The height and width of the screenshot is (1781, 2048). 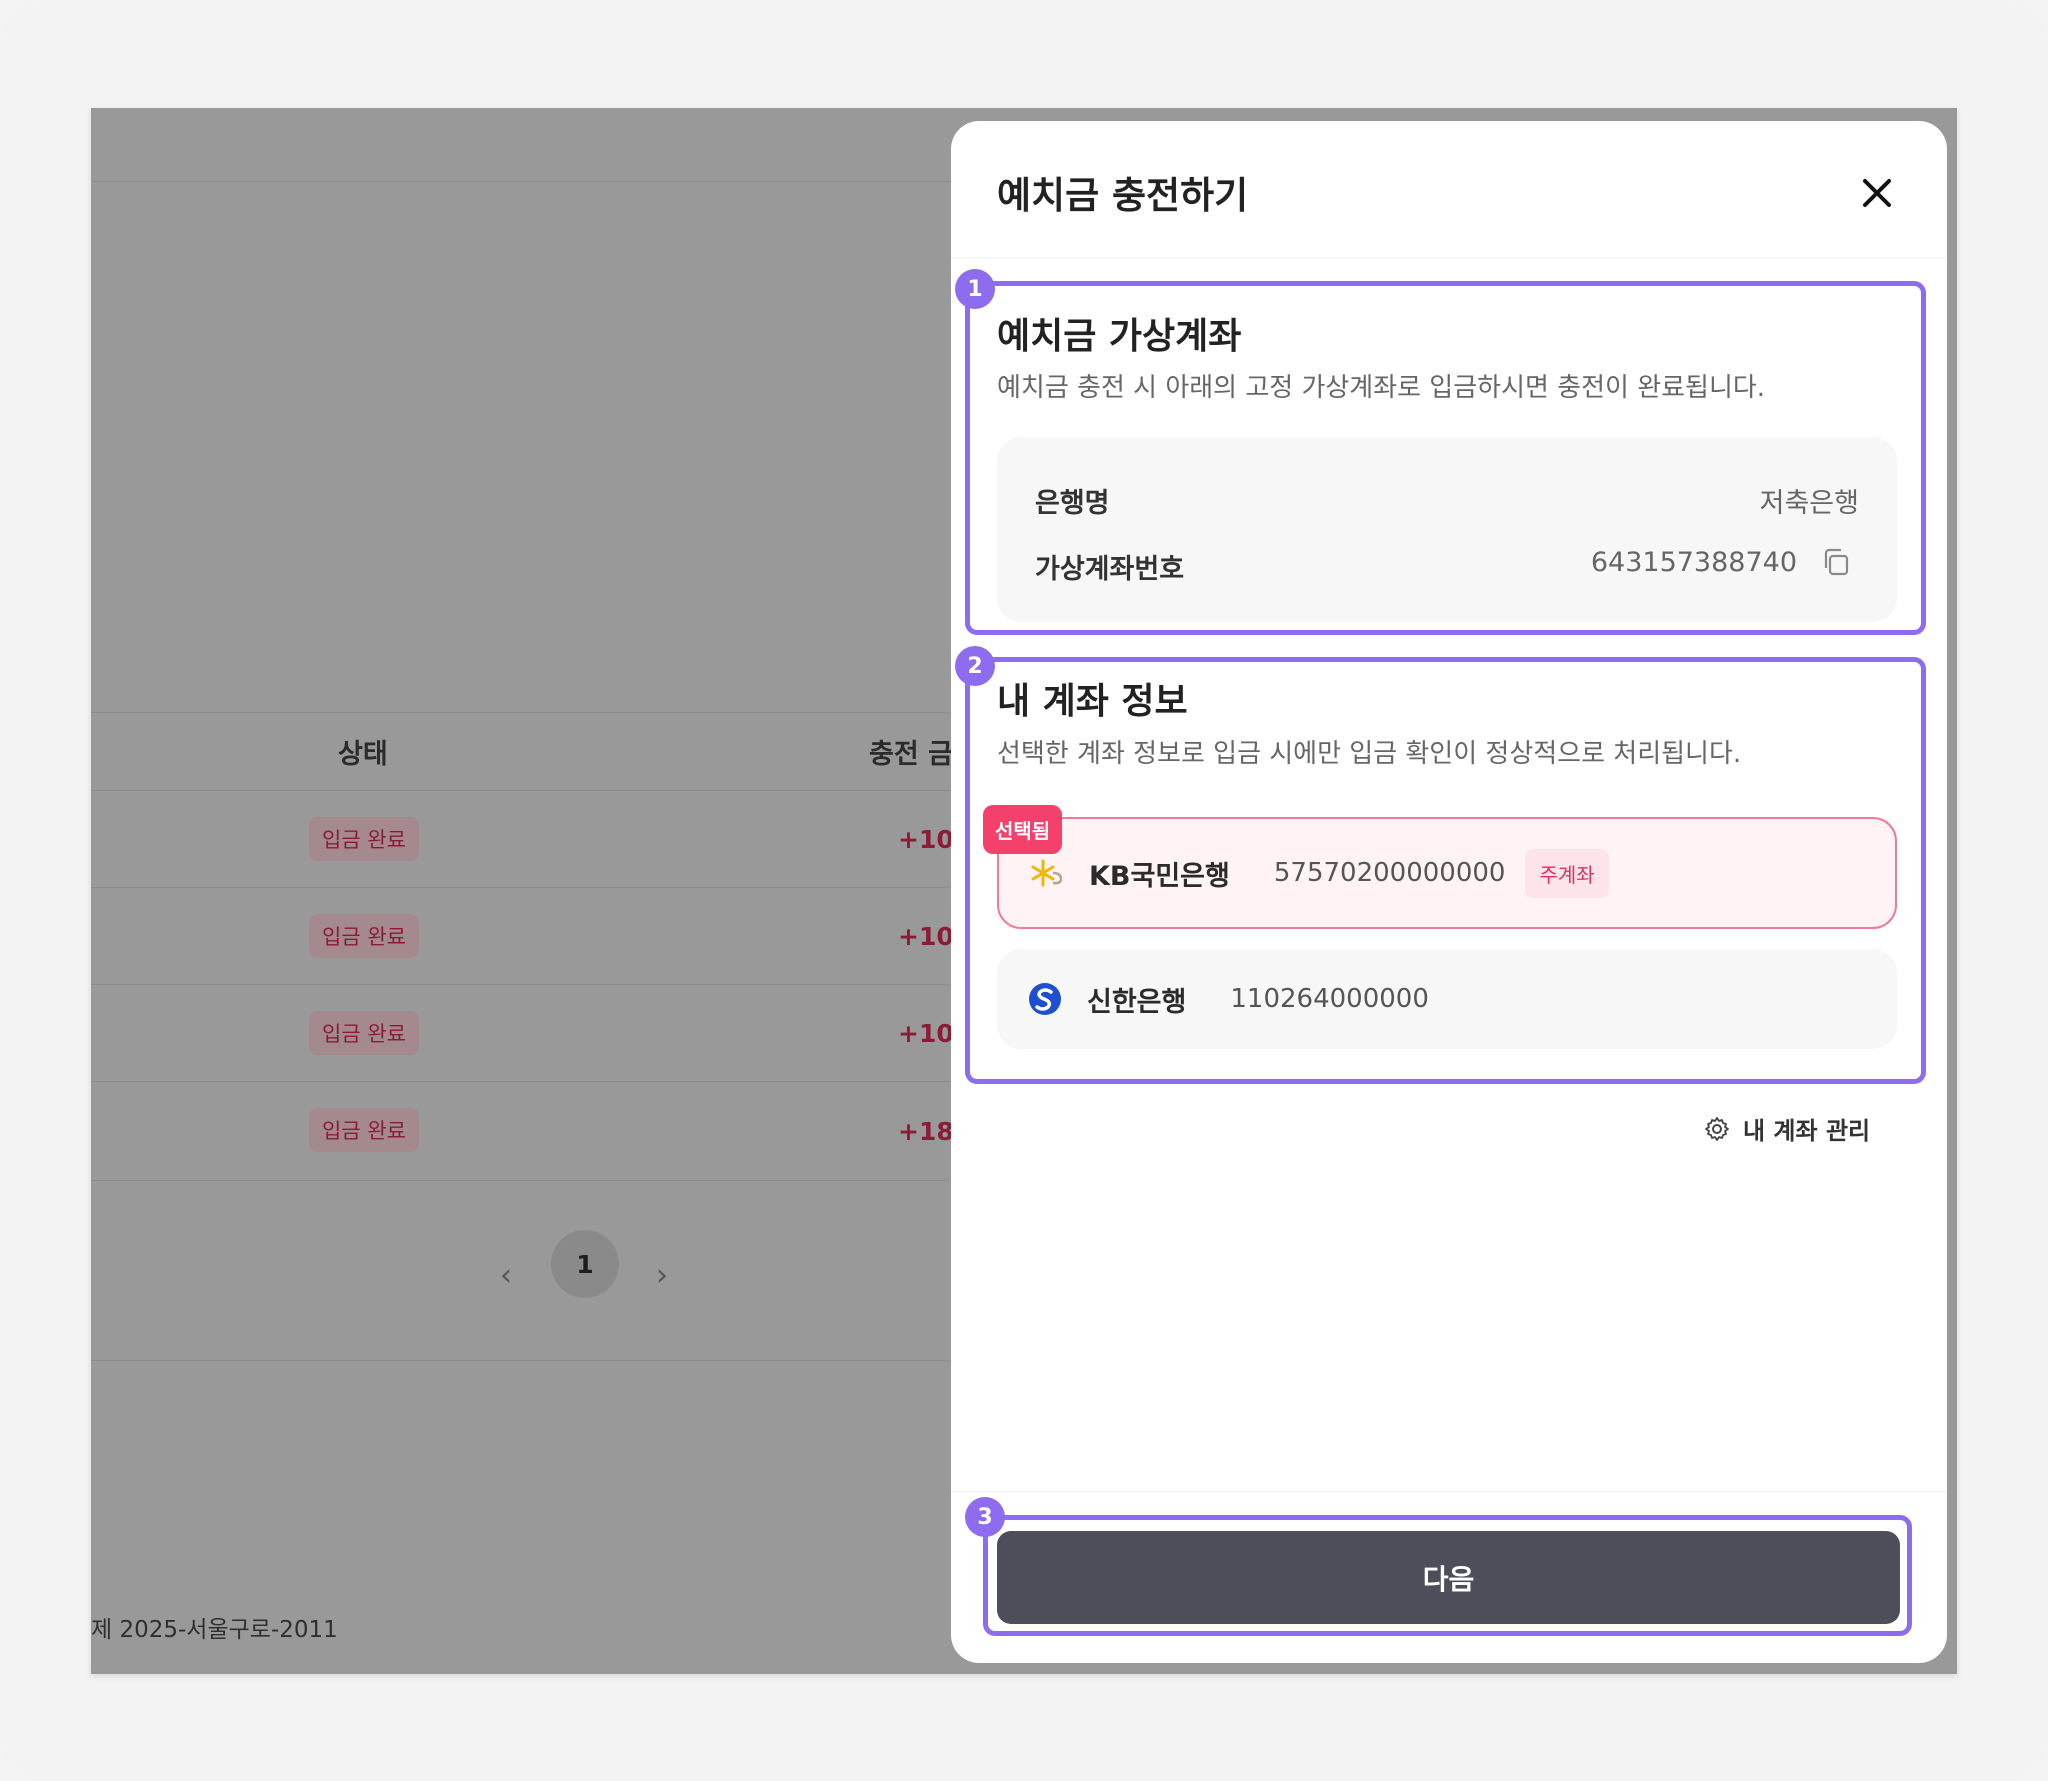 What do you see at coordinates (1123, 195) in the screenshot?
I see `drawer-title: 예치금 충전하기` at bounding box center [1123, 195].